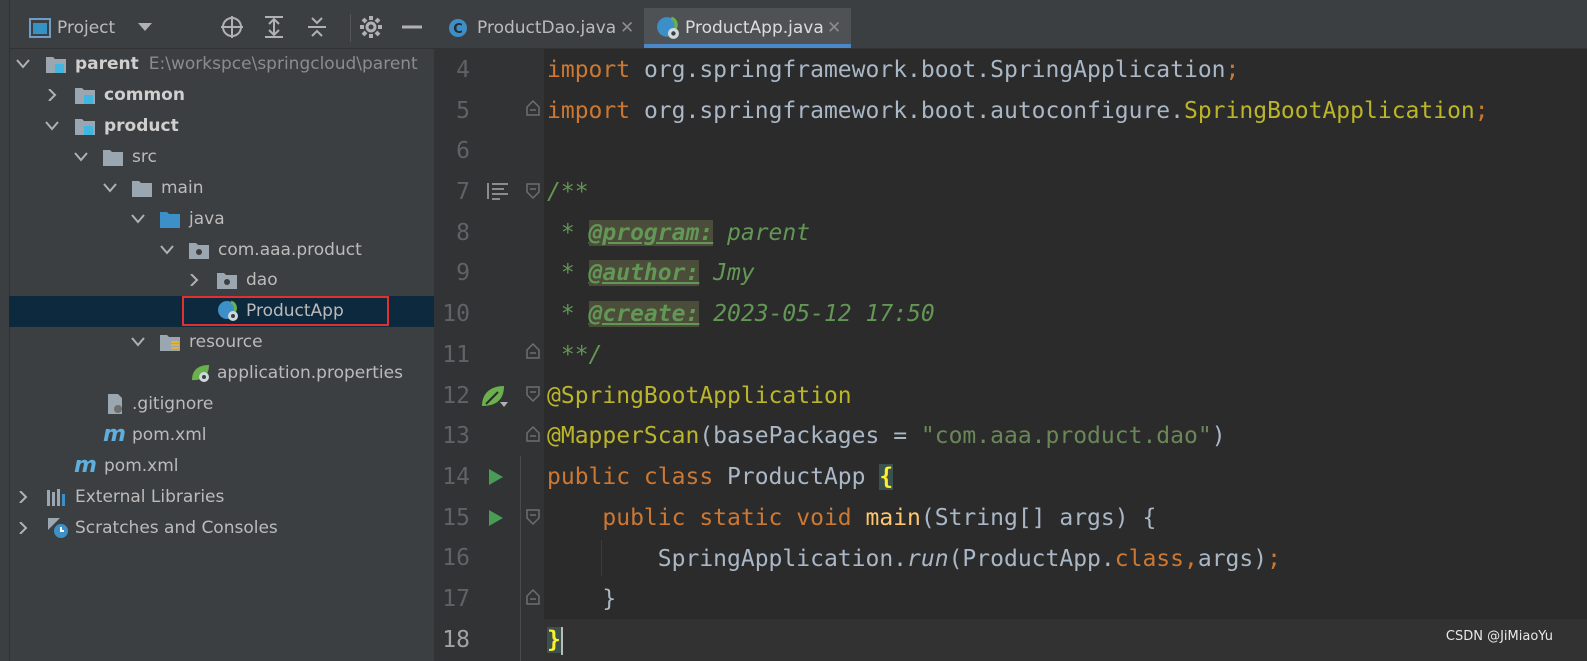  Describe the element at coordinates (456, 599) in the screenshot. I see `line-number: 17` at that location.